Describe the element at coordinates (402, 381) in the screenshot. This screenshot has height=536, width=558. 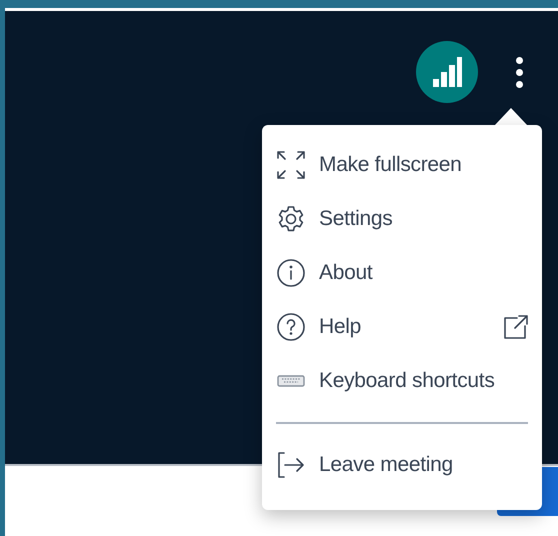
I see `menu-item: Keyboard shortcuts` at that location.